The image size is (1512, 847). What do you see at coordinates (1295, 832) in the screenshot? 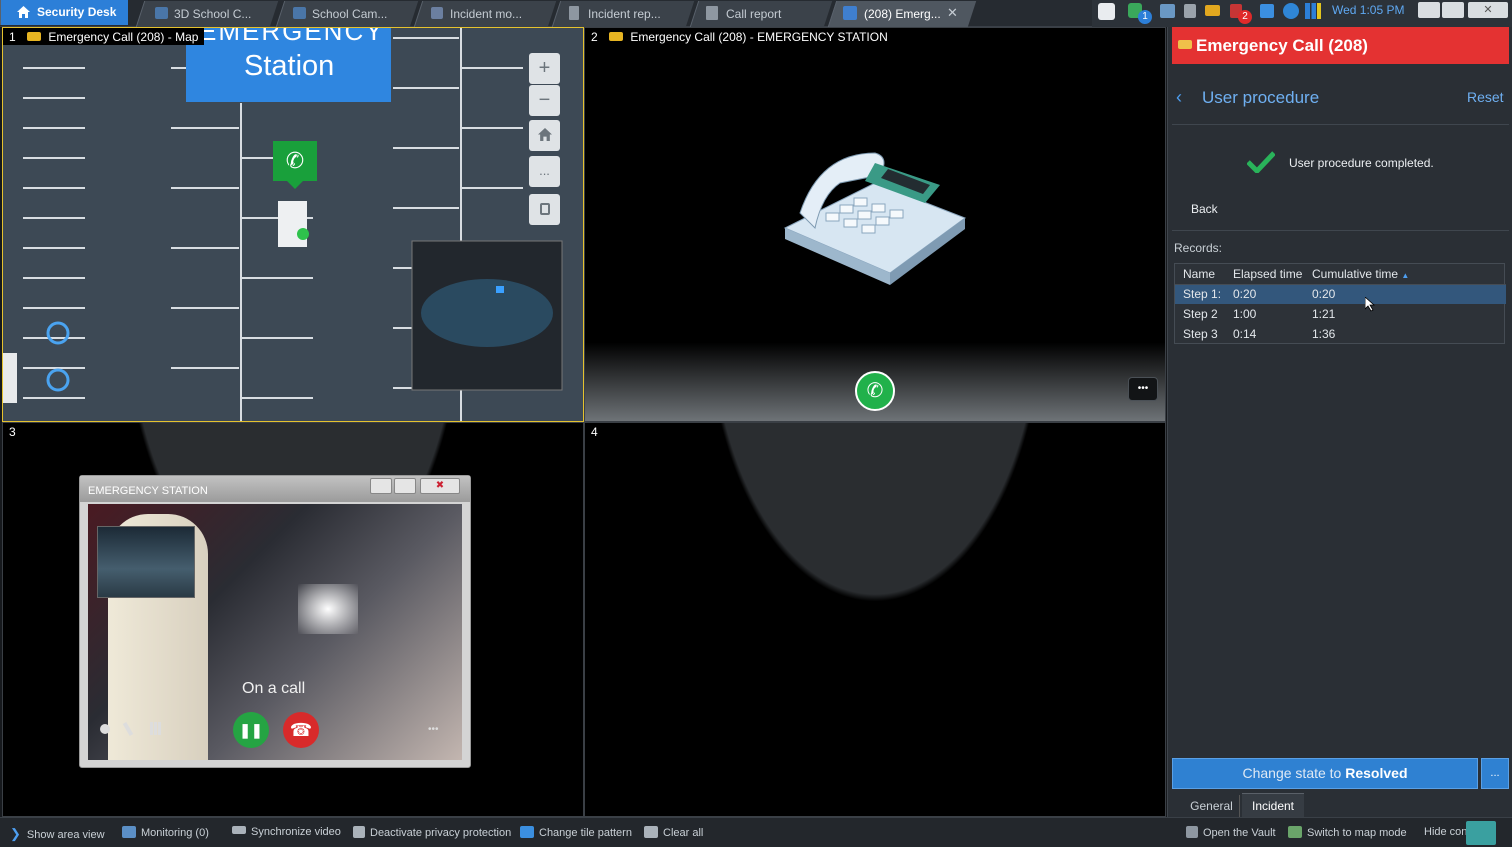
I see `map-mode-icon` at bounding box center [1295, 832].